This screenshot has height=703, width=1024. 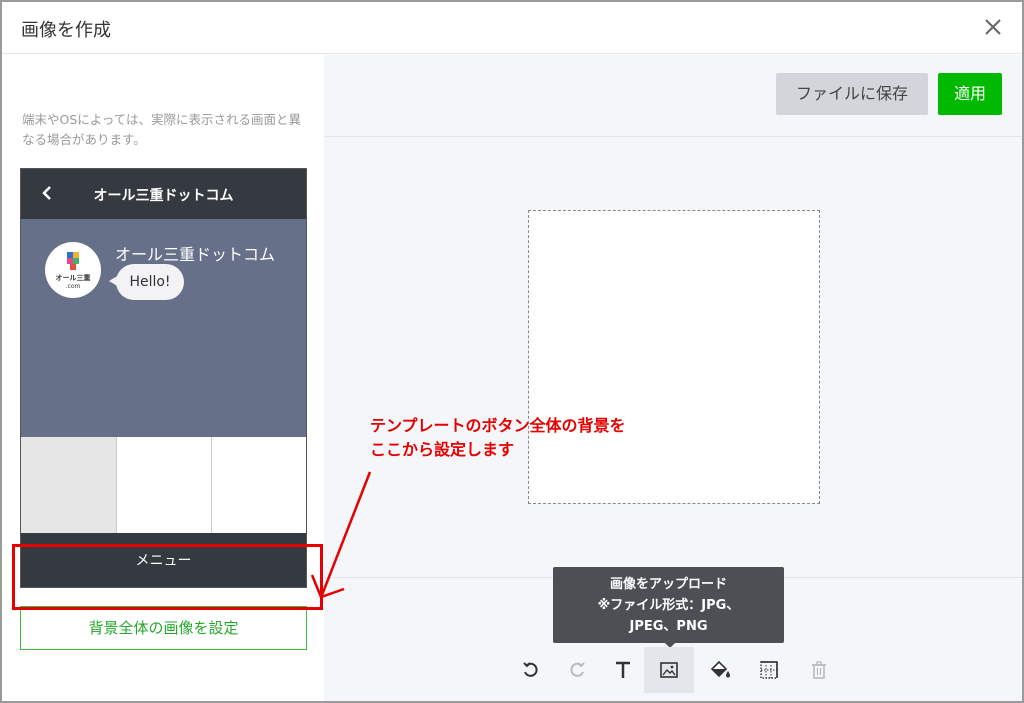 What do you see at coordinates (498, 425) in the screenshot?
I see `annotation-line-1: テンプレートのボタン全体の背景を` at bounding box center [498, 425].